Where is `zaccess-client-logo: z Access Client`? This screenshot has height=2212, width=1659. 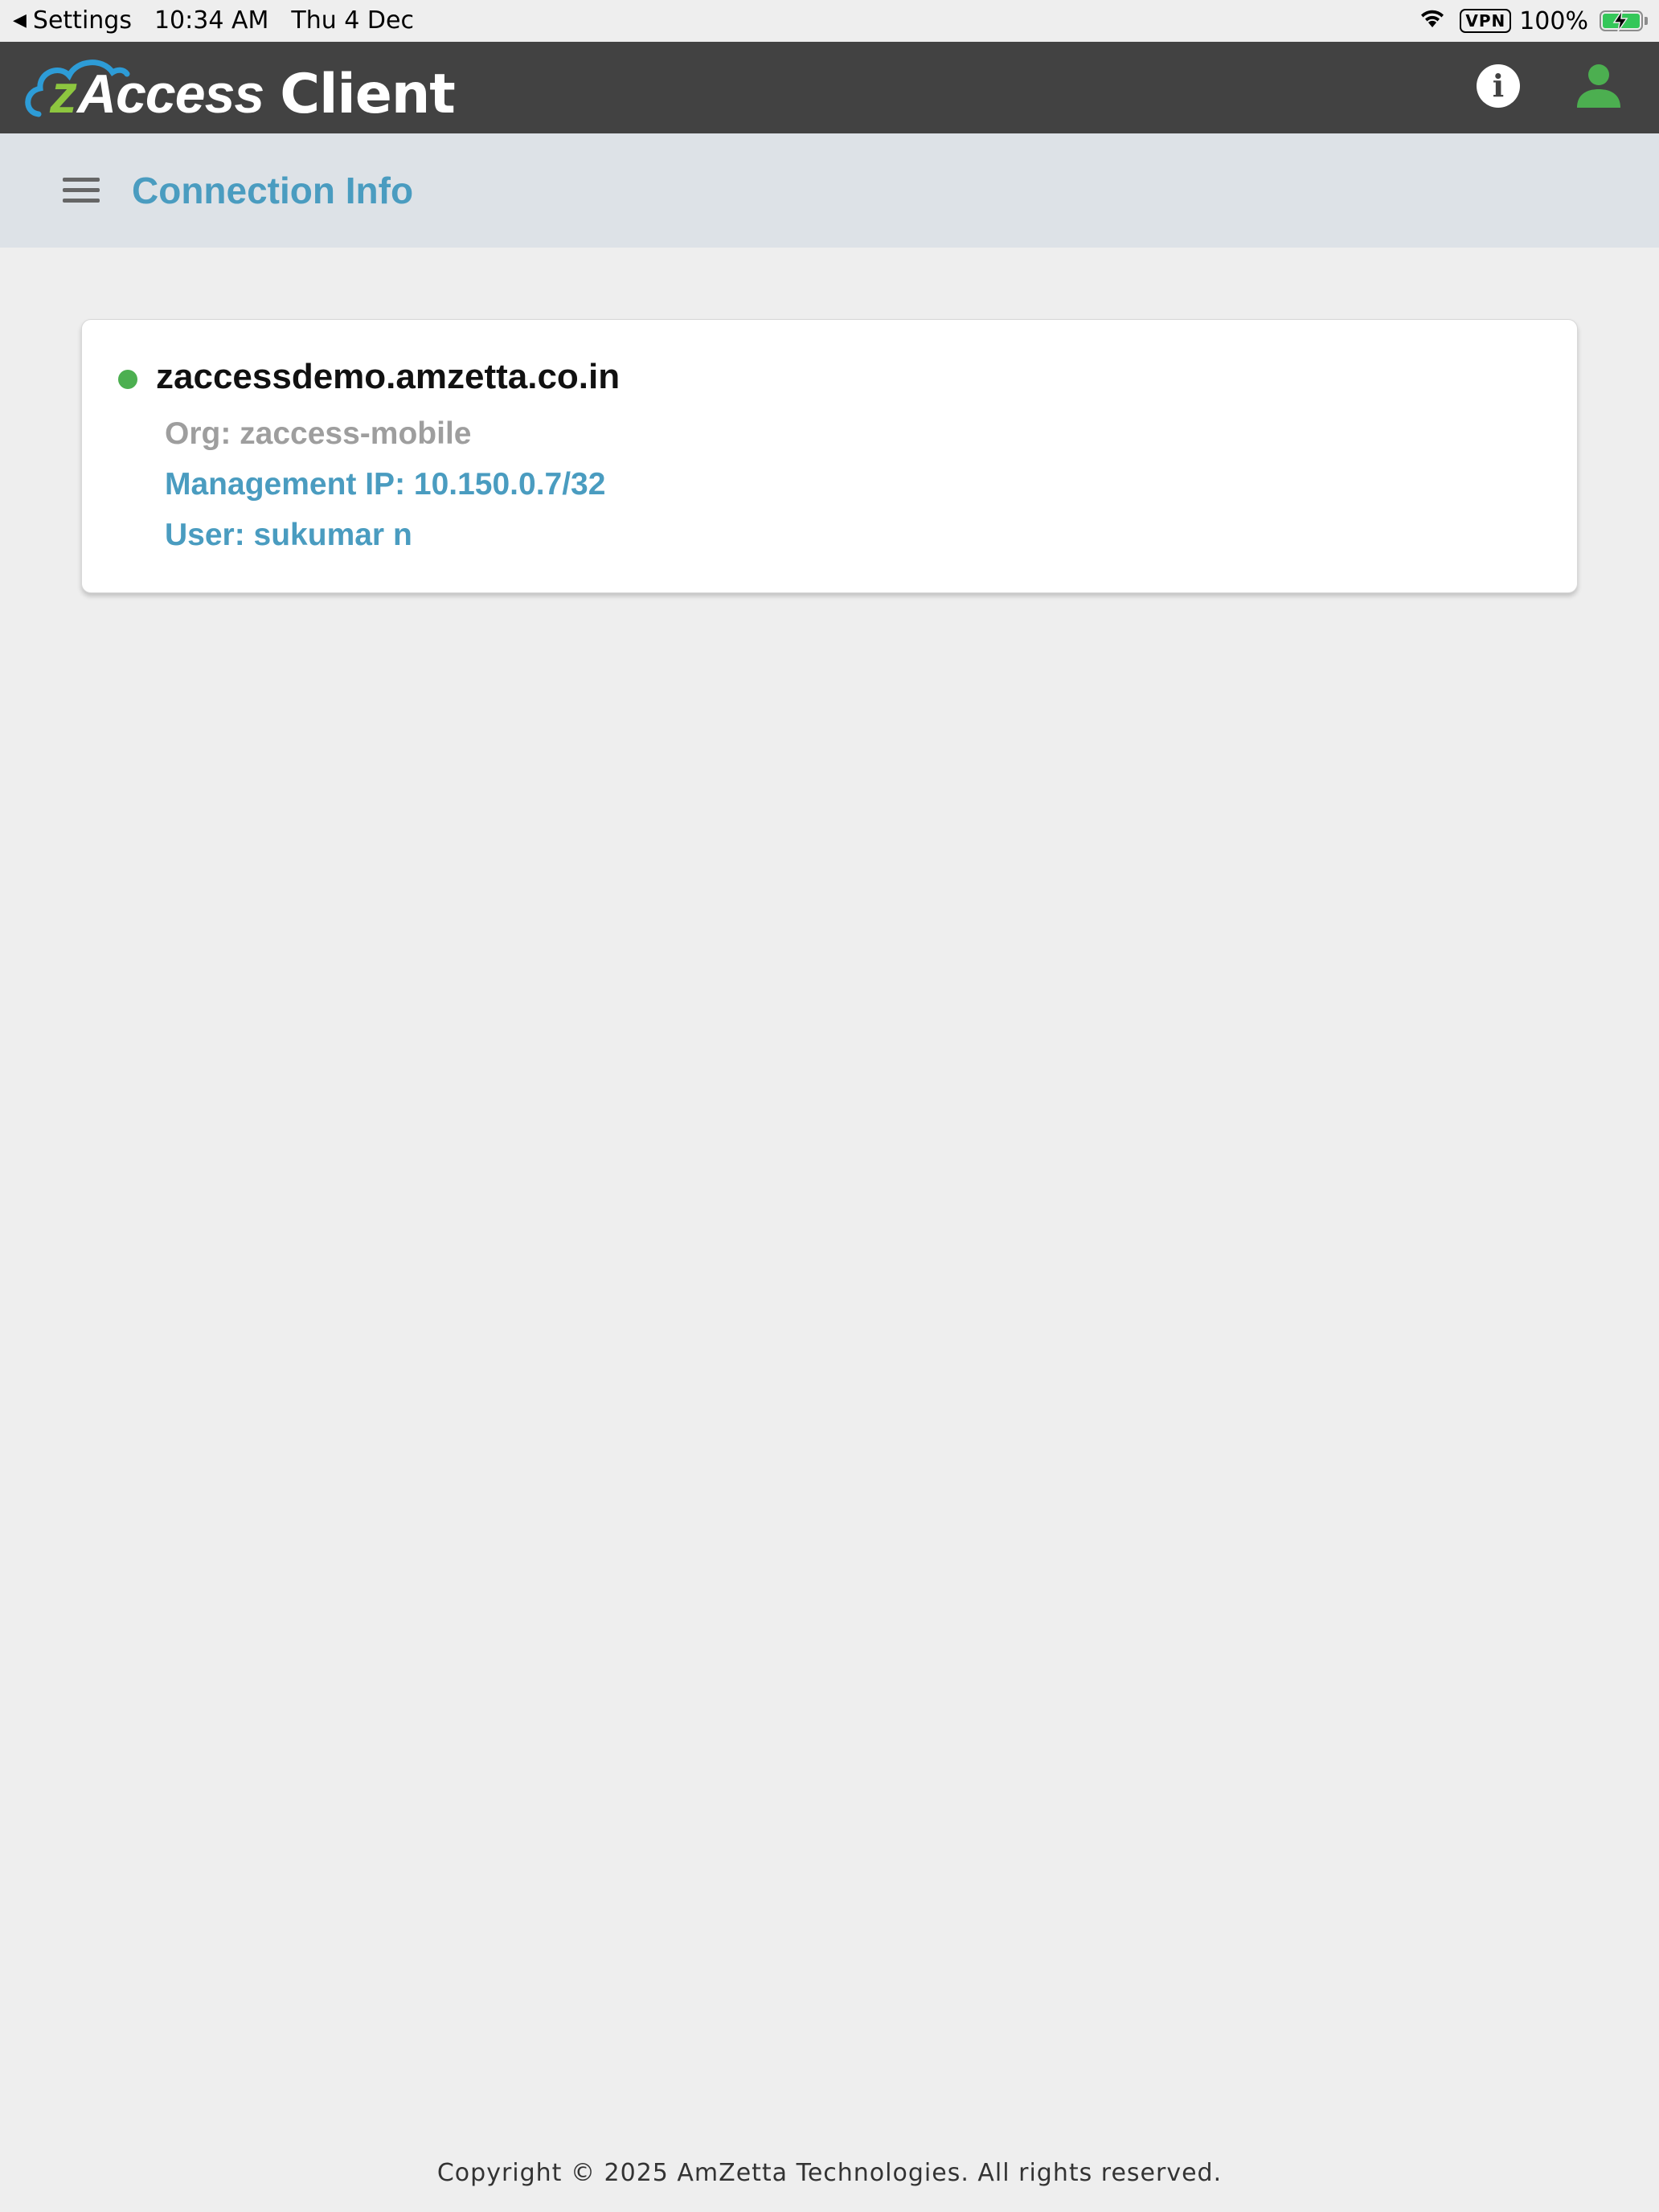
zaccess-client-logo: z Access Client is located at coordinates (239, 88).